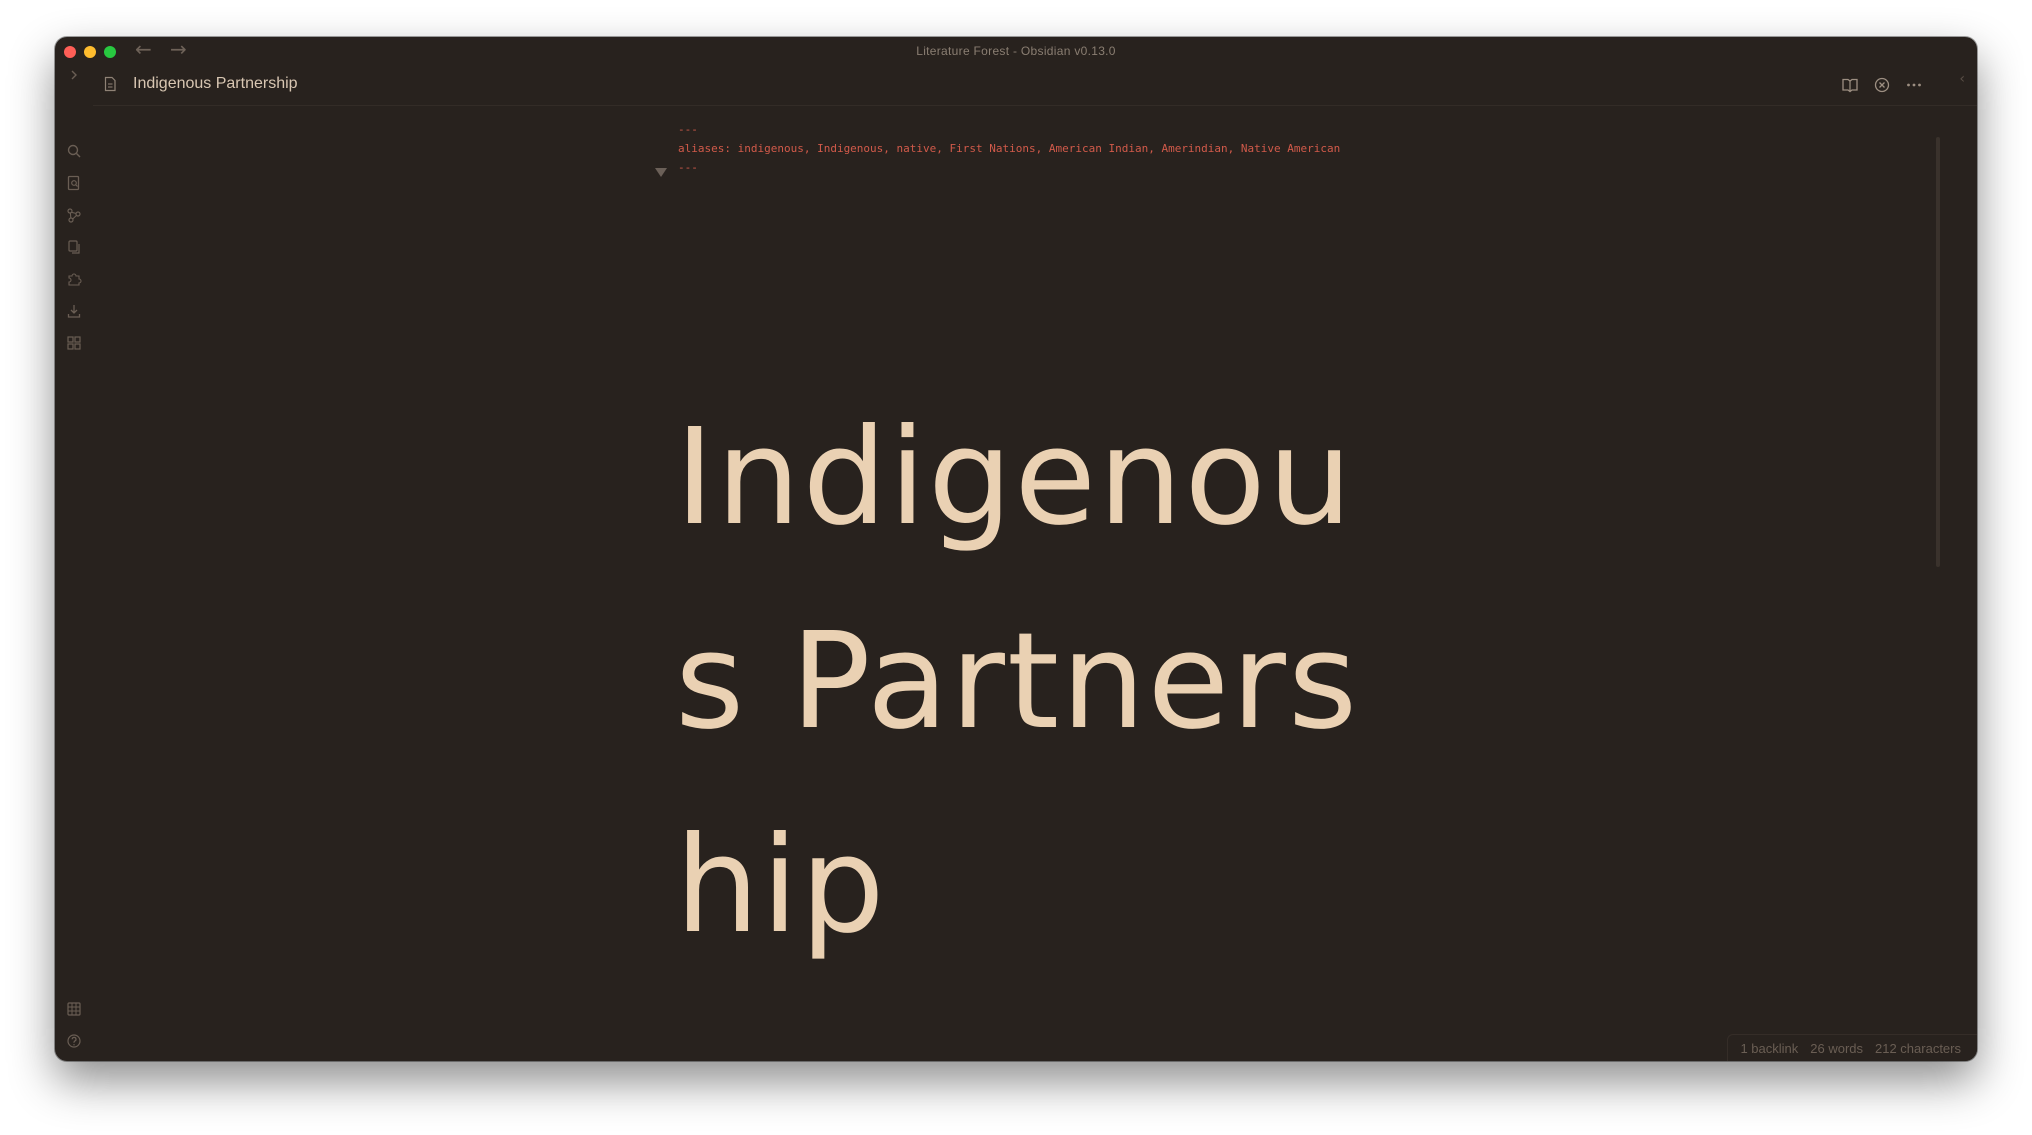 This screenshot has height=1135, width=2032. I want to click on more-horizontal-icon, so click(1914, 85).